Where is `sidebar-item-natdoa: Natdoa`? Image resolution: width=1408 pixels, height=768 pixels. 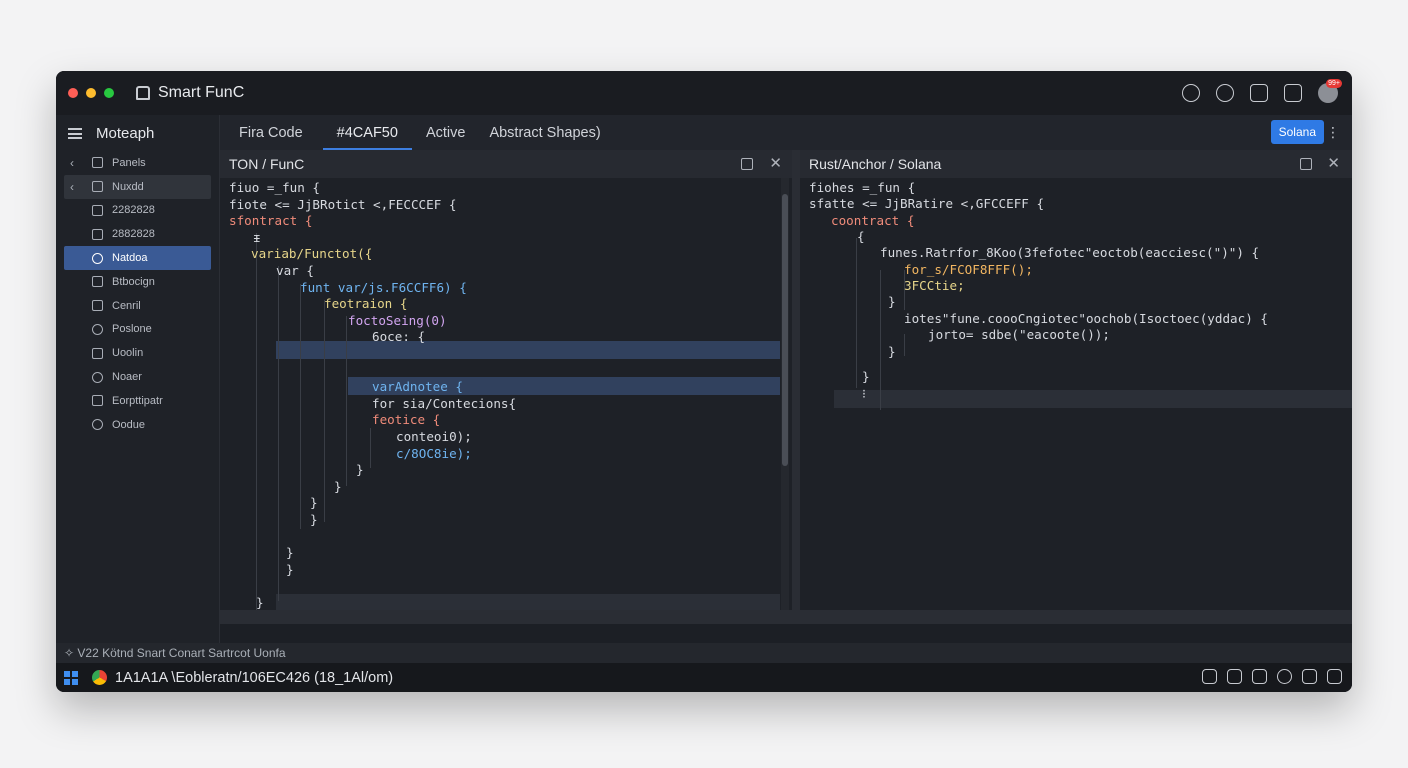
sidebar-item-natdoa: Natdoa is located at coordinates (137, 258).